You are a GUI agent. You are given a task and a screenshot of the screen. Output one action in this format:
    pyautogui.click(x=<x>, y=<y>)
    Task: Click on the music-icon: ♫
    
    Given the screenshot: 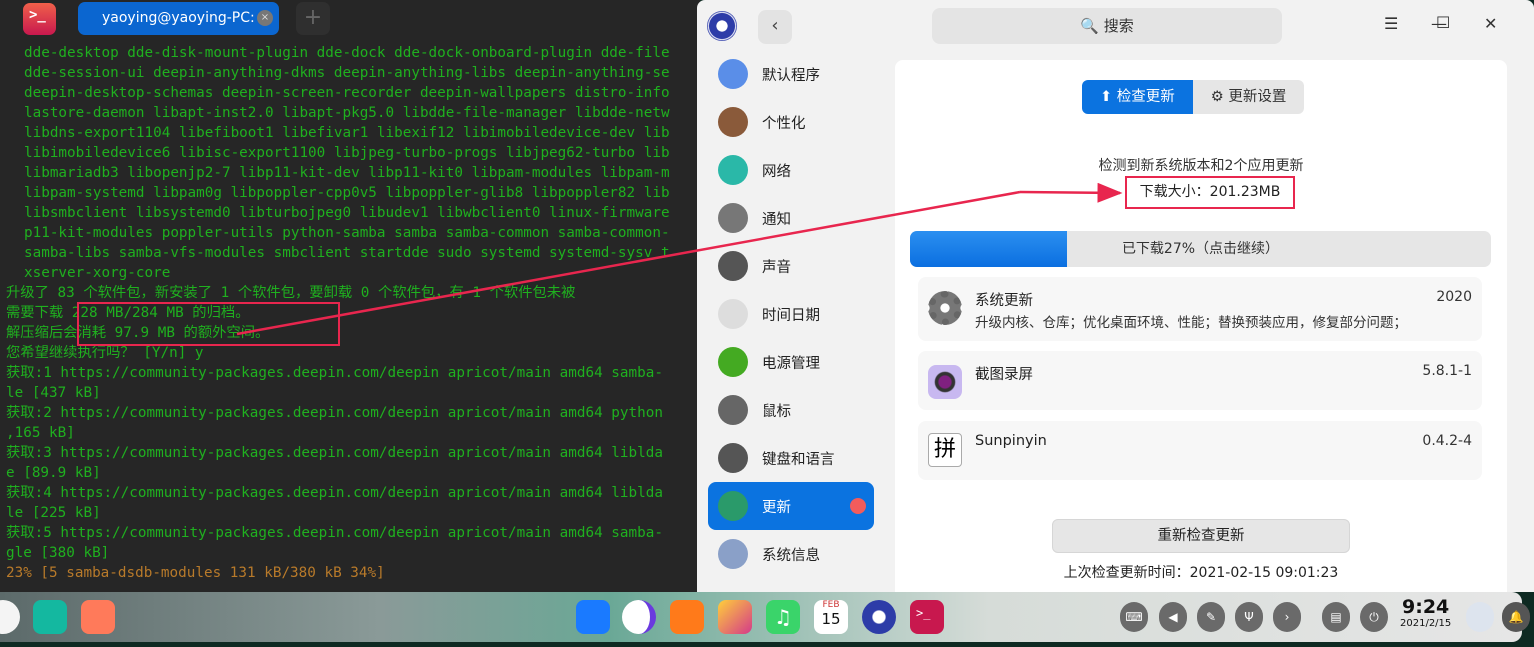 What is the action you would take?
    pyautogui.click(x=783, y=617)
    